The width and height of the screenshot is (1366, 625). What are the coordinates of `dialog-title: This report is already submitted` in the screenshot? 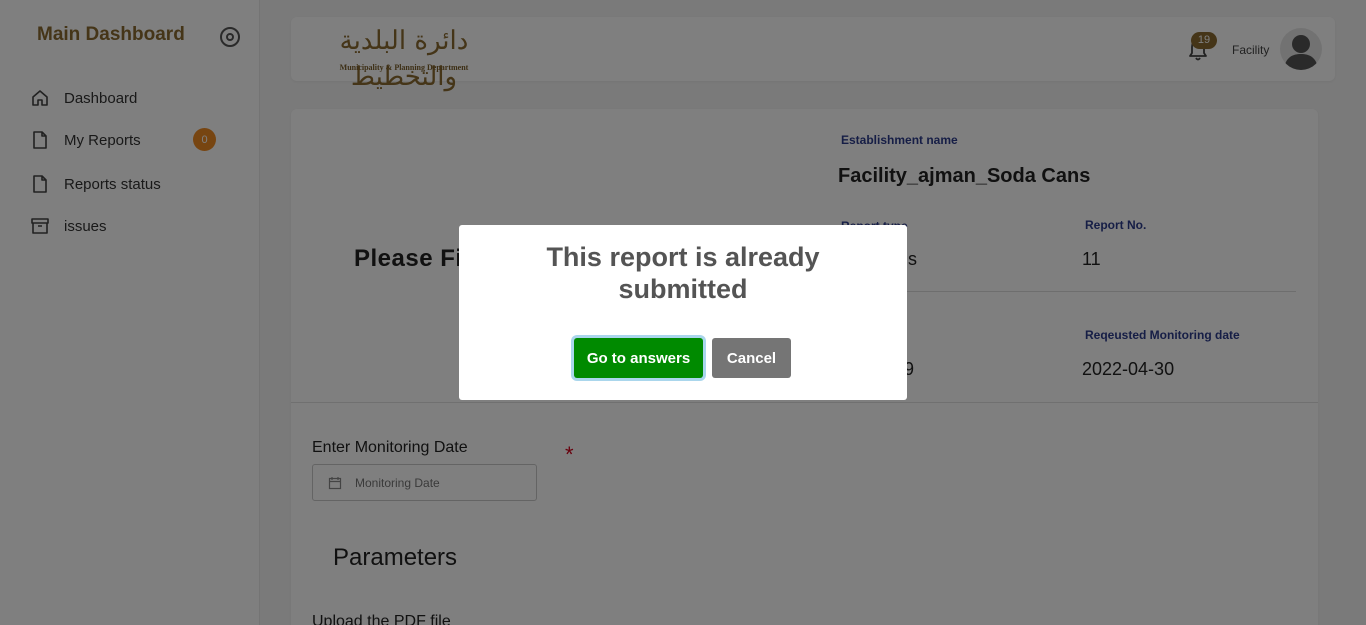 It's located at (683, 273).